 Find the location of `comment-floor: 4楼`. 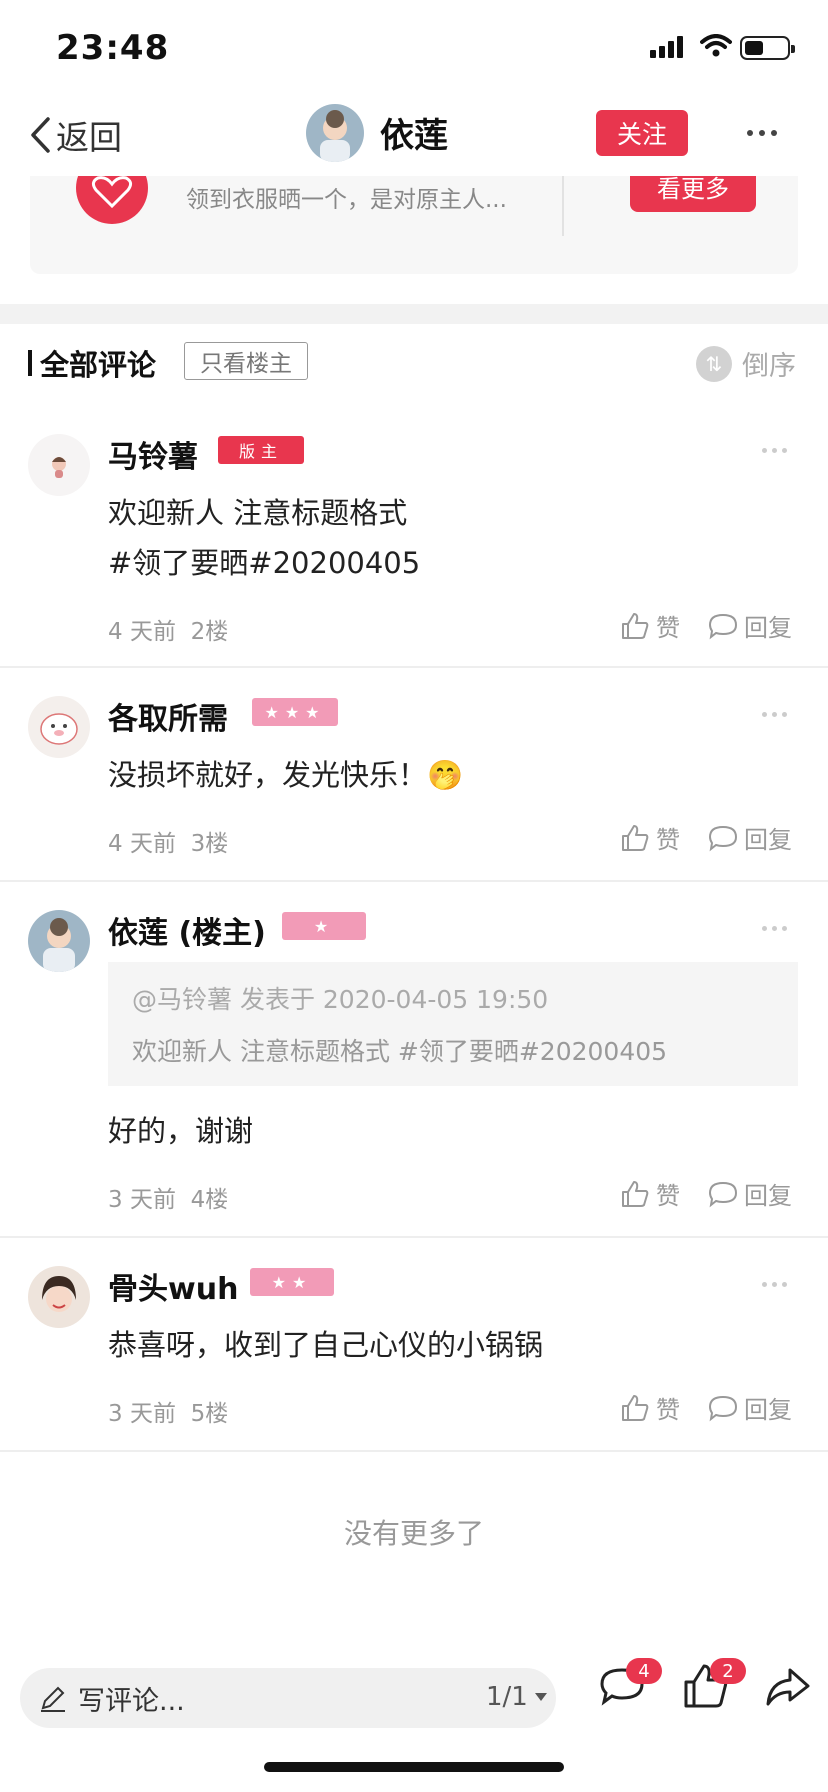

comment-floor: 4楼 is located at coordinates (209, 1200).